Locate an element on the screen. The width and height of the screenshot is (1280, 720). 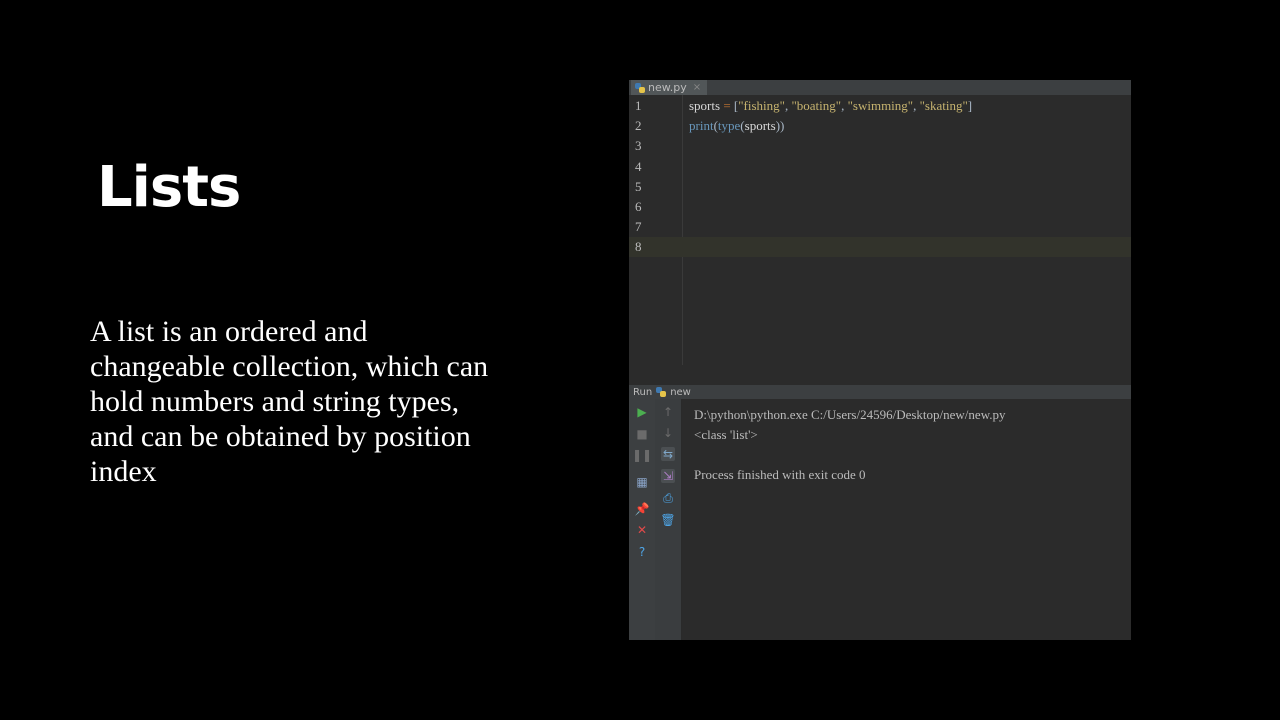
console-line: <class 'list'> is located at coordinates (726, 434).